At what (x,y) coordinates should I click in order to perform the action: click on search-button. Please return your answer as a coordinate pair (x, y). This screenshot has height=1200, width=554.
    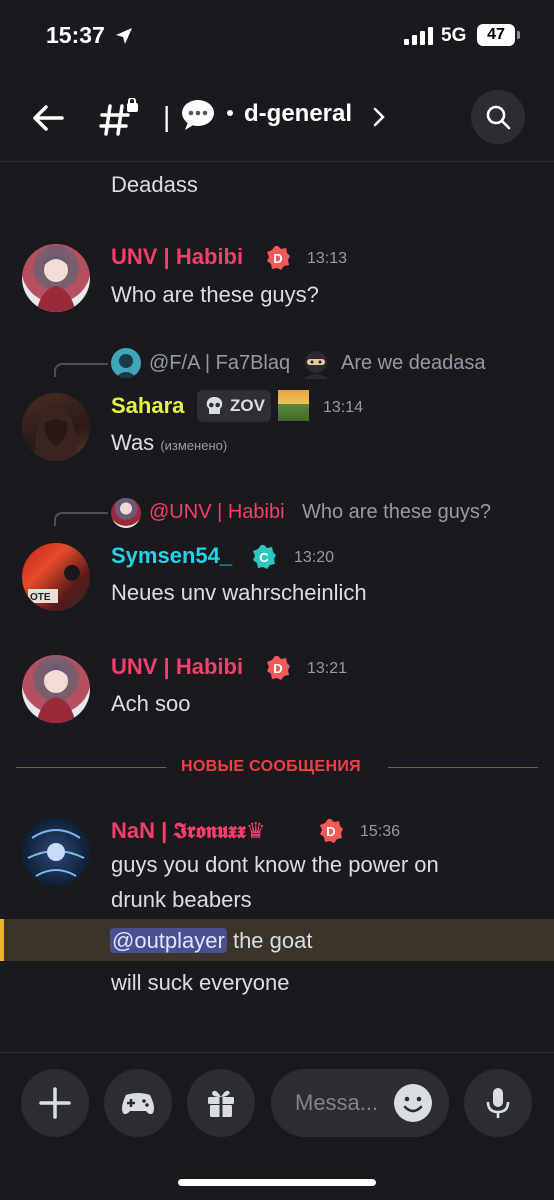
    Looking at the image, I should click on (498, 117).